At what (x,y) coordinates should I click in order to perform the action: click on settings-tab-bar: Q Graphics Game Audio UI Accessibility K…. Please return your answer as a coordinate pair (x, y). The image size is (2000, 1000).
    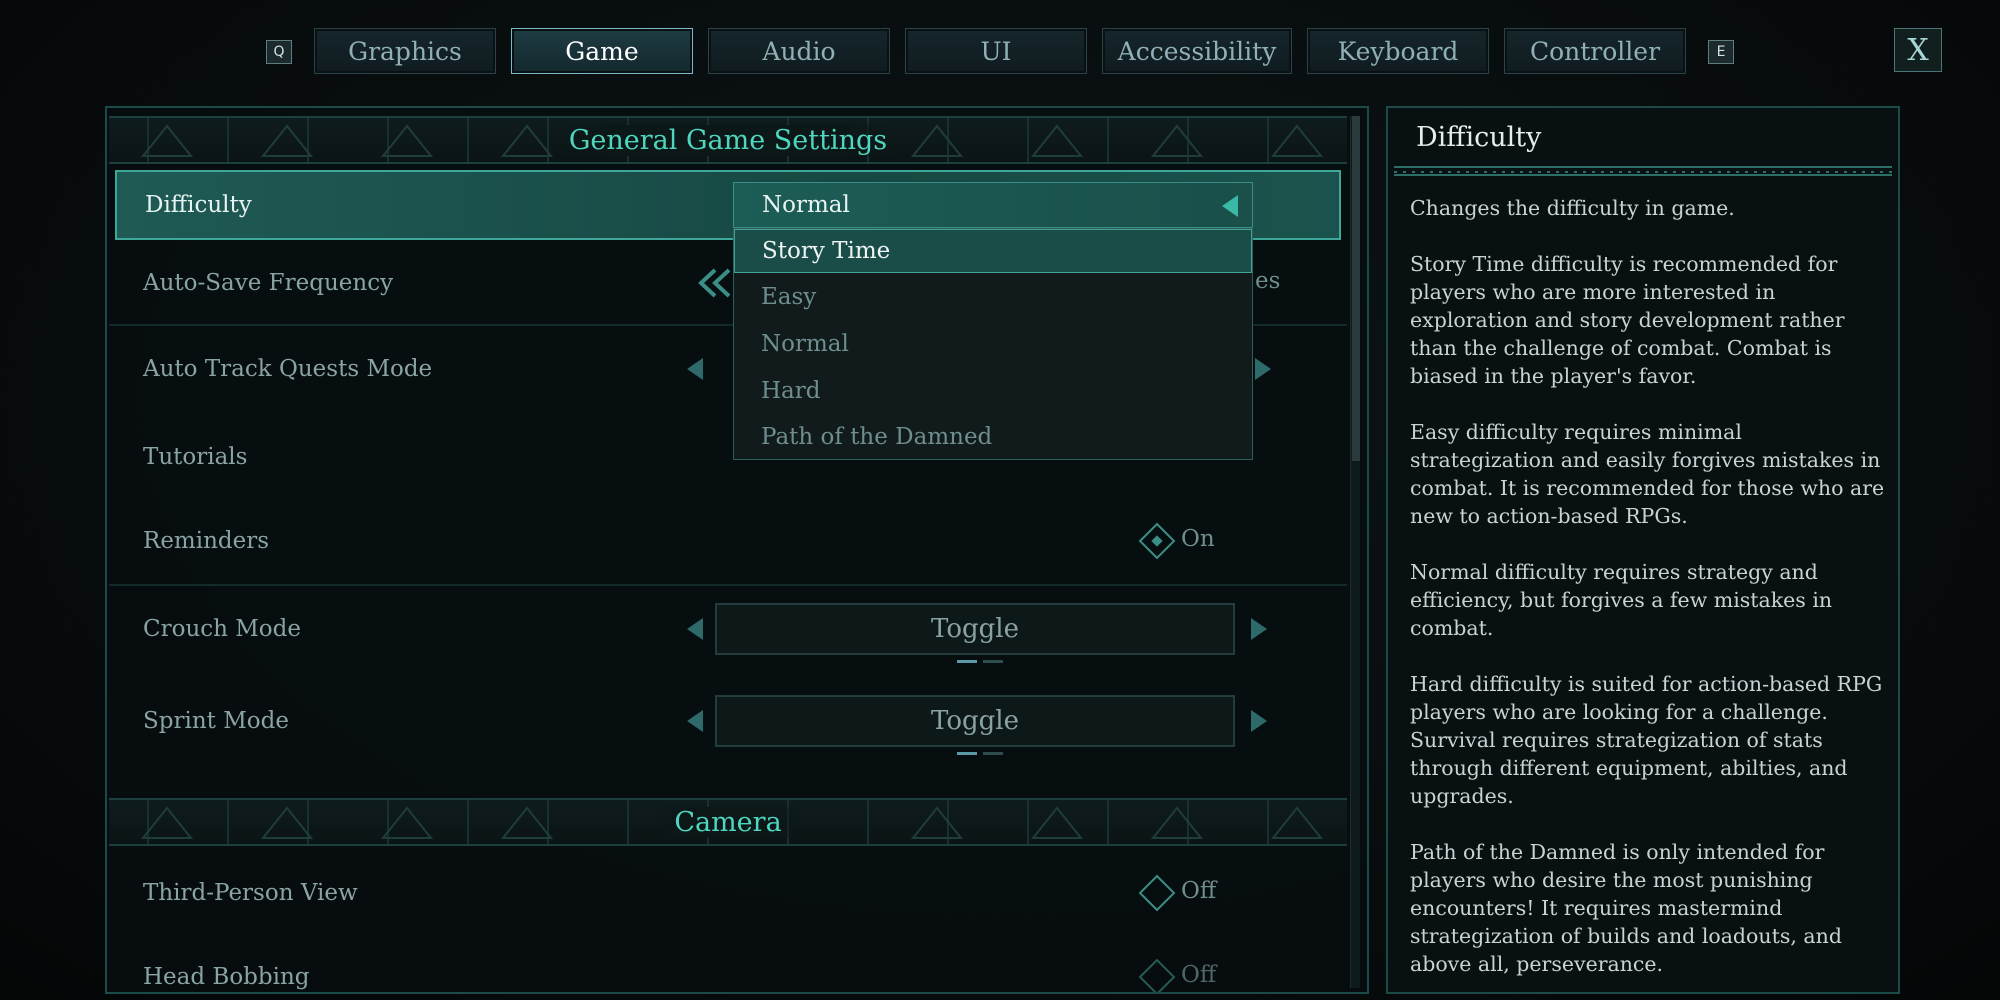
    Looking at the image, I should click on (1000, 52).